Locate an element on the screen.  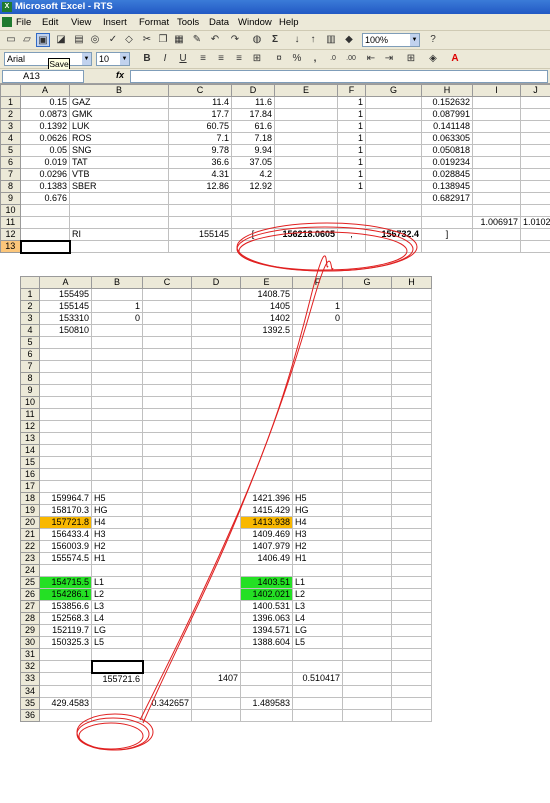
cell-g11 is located at coordinates (367, 414).